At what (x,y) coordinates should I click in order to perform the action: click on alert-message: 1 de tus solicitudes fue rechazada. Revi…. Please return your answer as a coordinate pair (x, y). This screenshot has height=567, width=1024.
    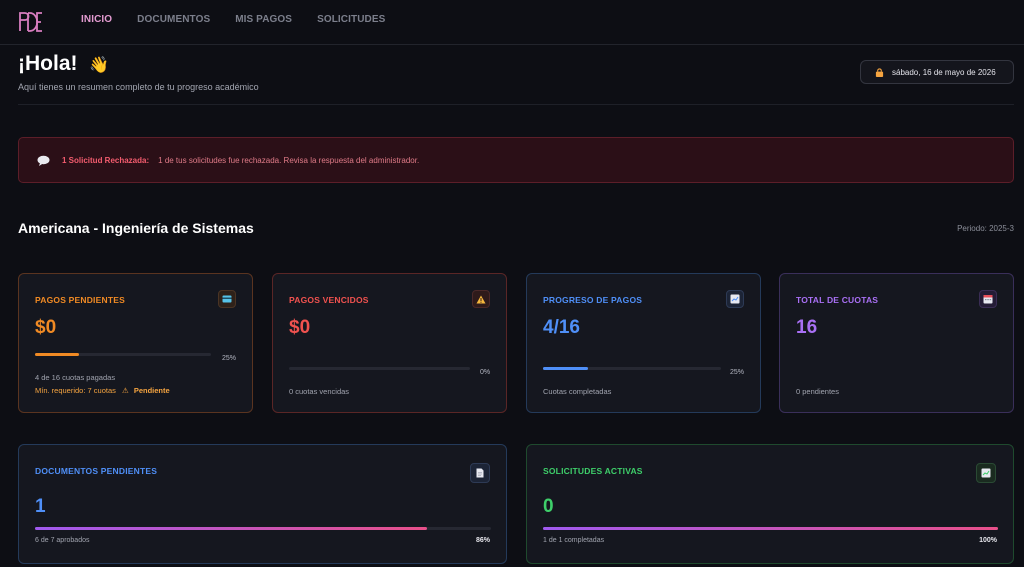
    Looking at the image, I should click on (289, 160).